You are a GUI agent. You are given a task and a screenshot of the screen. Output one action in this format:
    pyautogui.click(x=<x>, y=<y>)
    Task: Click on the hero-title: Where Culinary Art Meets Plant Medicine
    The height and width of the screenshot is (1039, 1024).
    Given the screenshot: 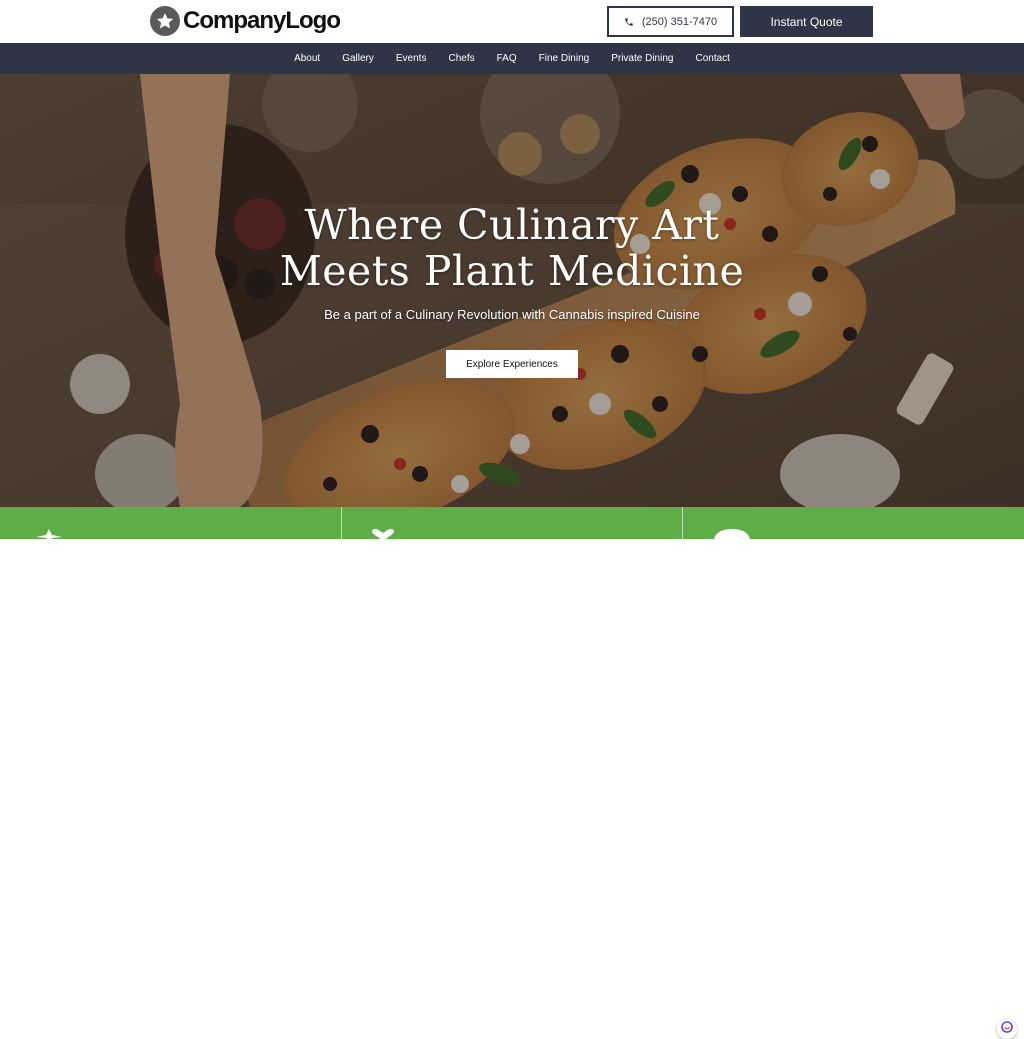 What is the action you would take?
    pyautogui.click(x=512, y=248)
    